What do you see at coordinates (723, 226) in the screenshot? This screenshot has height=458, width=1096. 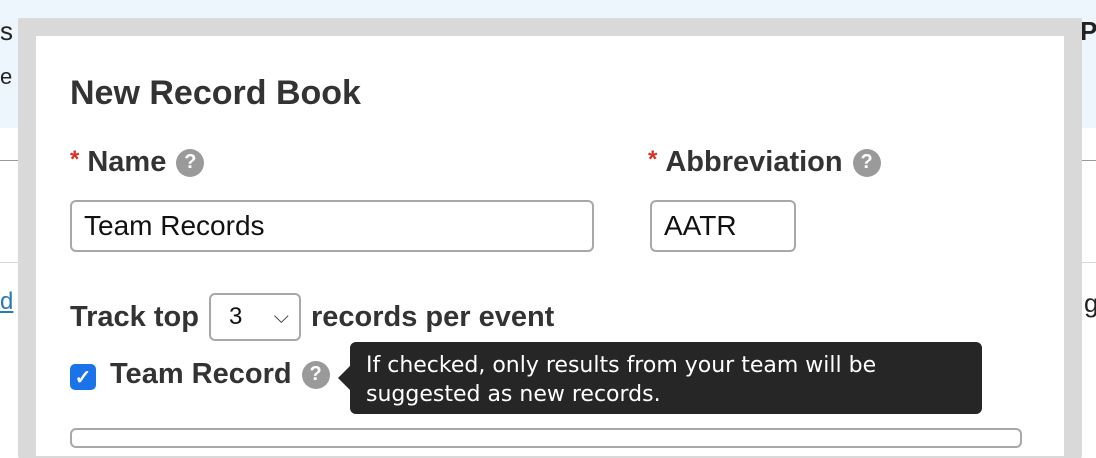 I see `abbreviation-input` at bounding box center [723, 226].